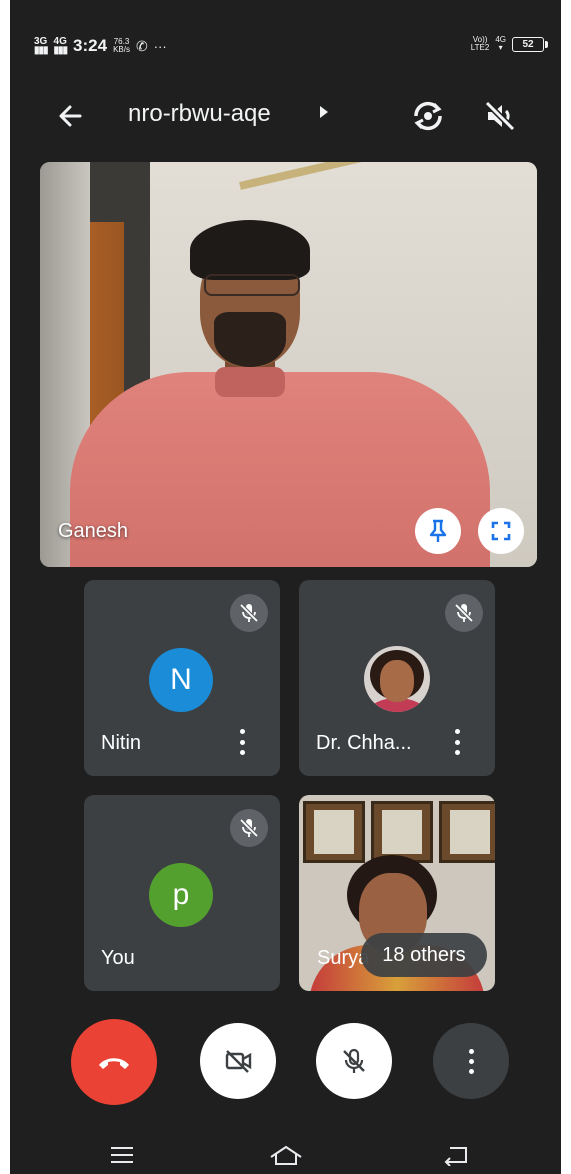  I want to click on fullscreen-icon, so click(501, 531).